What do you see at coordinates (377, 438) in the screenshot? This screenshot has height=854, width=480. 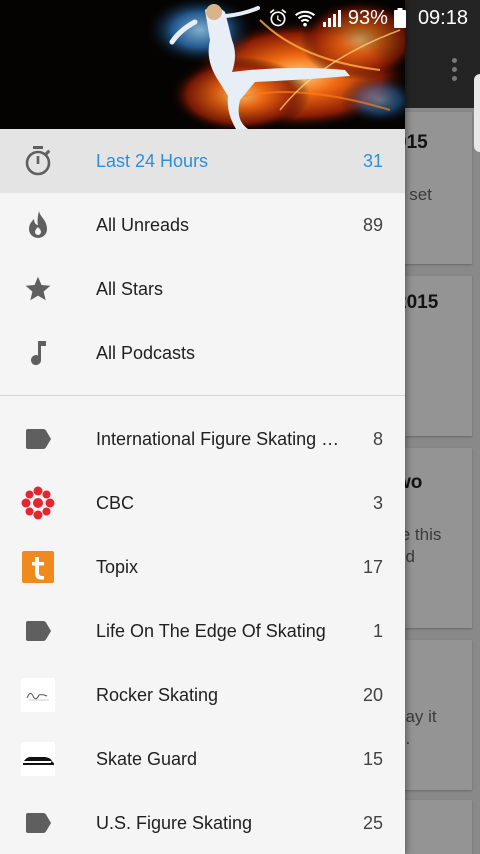 I see `unread-count: 8` at bounding box center [377, 438].